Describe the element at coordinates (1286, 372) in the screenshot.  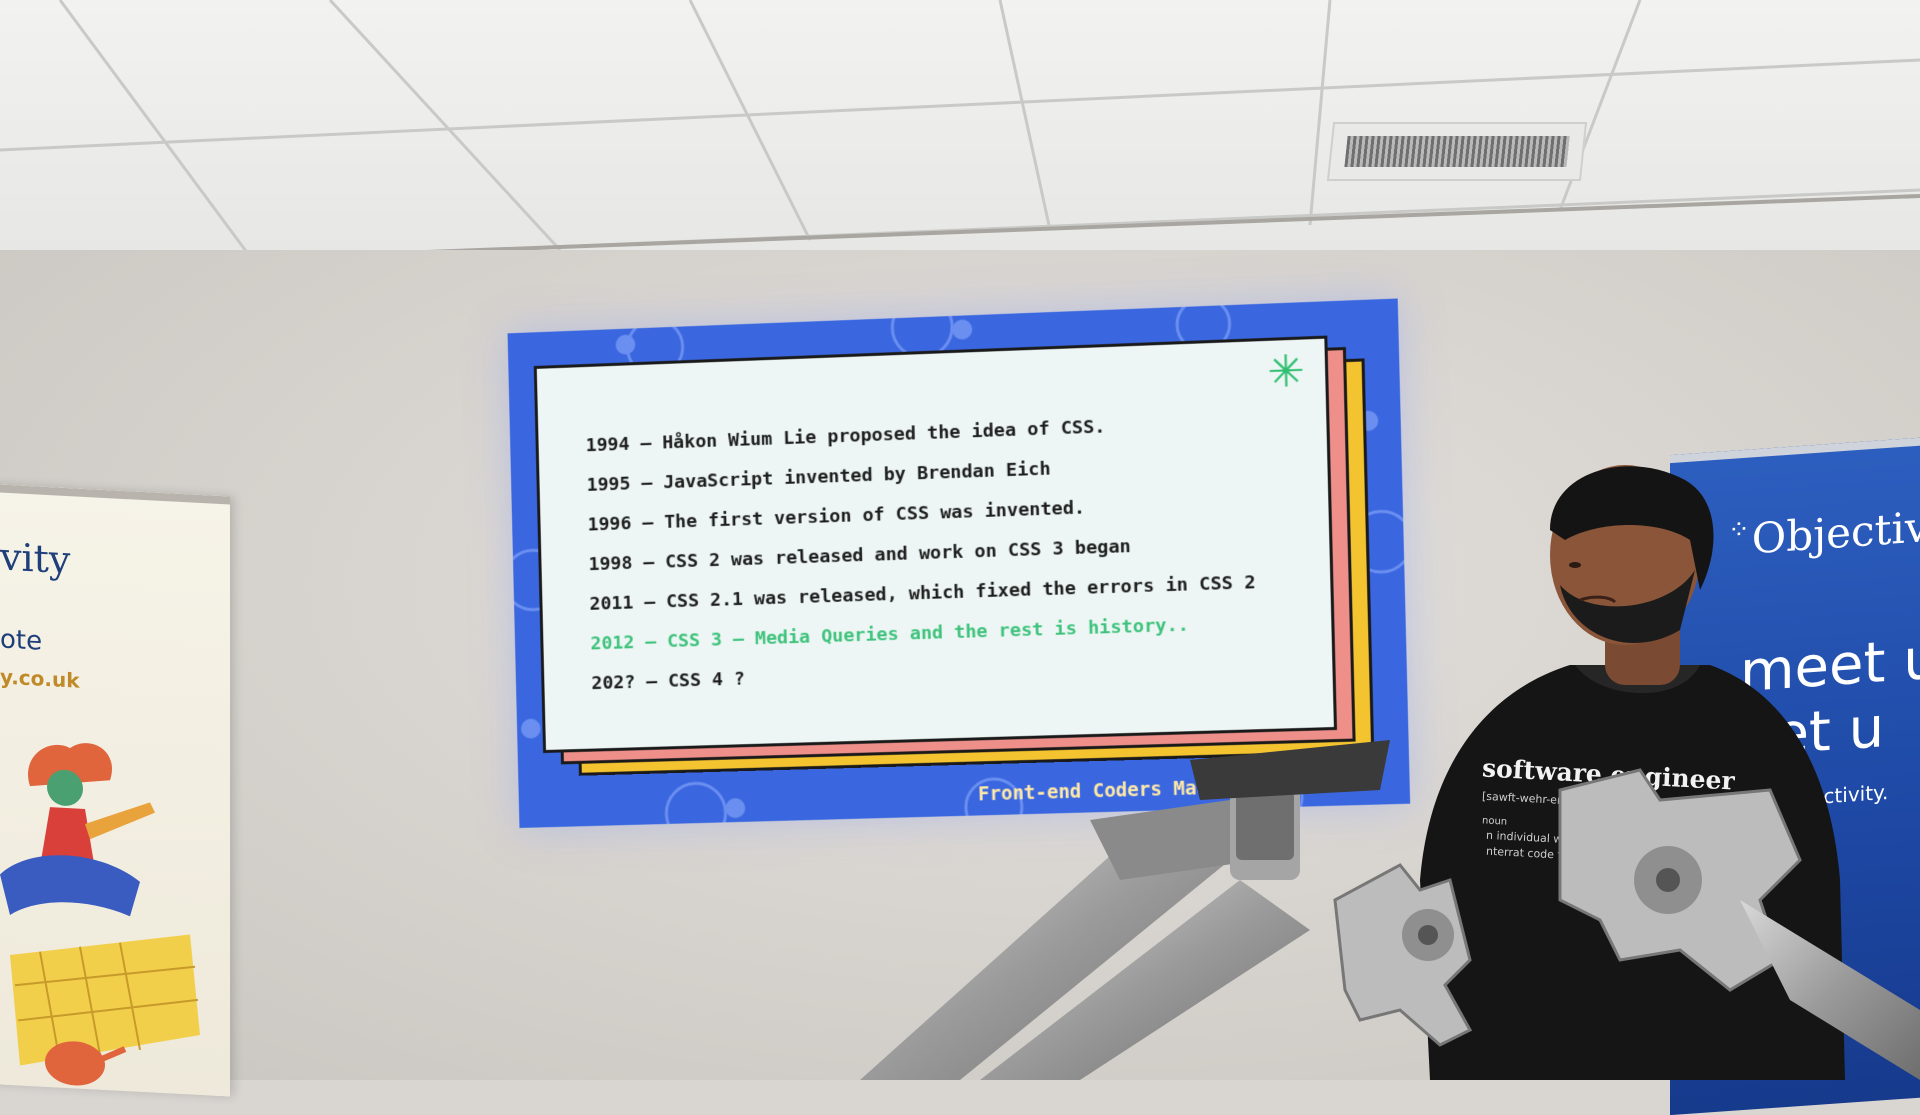
I see `asterisk-icon: ✳` at that location.